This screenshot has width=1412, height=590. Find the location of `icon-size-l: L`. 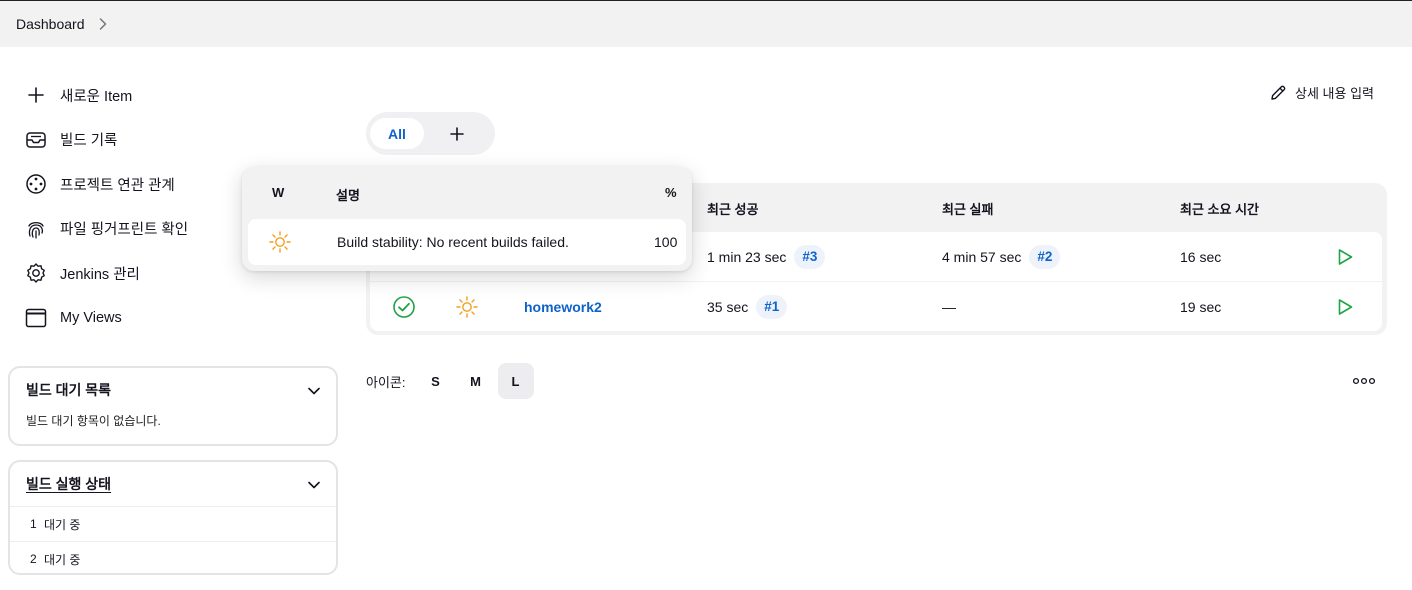

icon-size-l: L is located at coordinates (515, 381).